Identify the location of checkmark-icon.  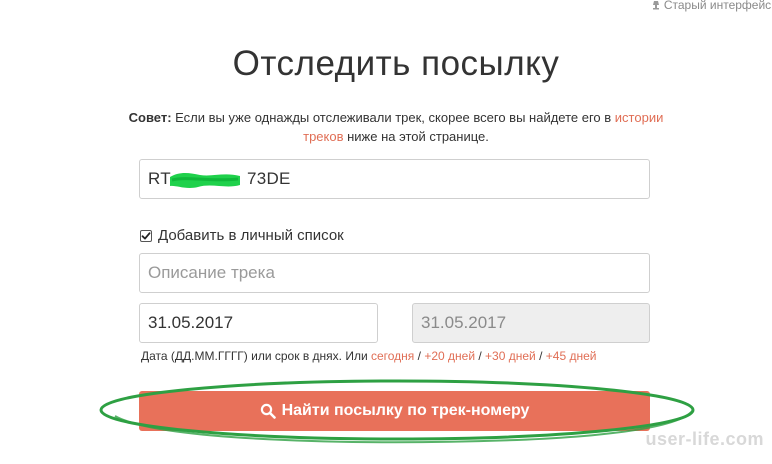
(146, 235).